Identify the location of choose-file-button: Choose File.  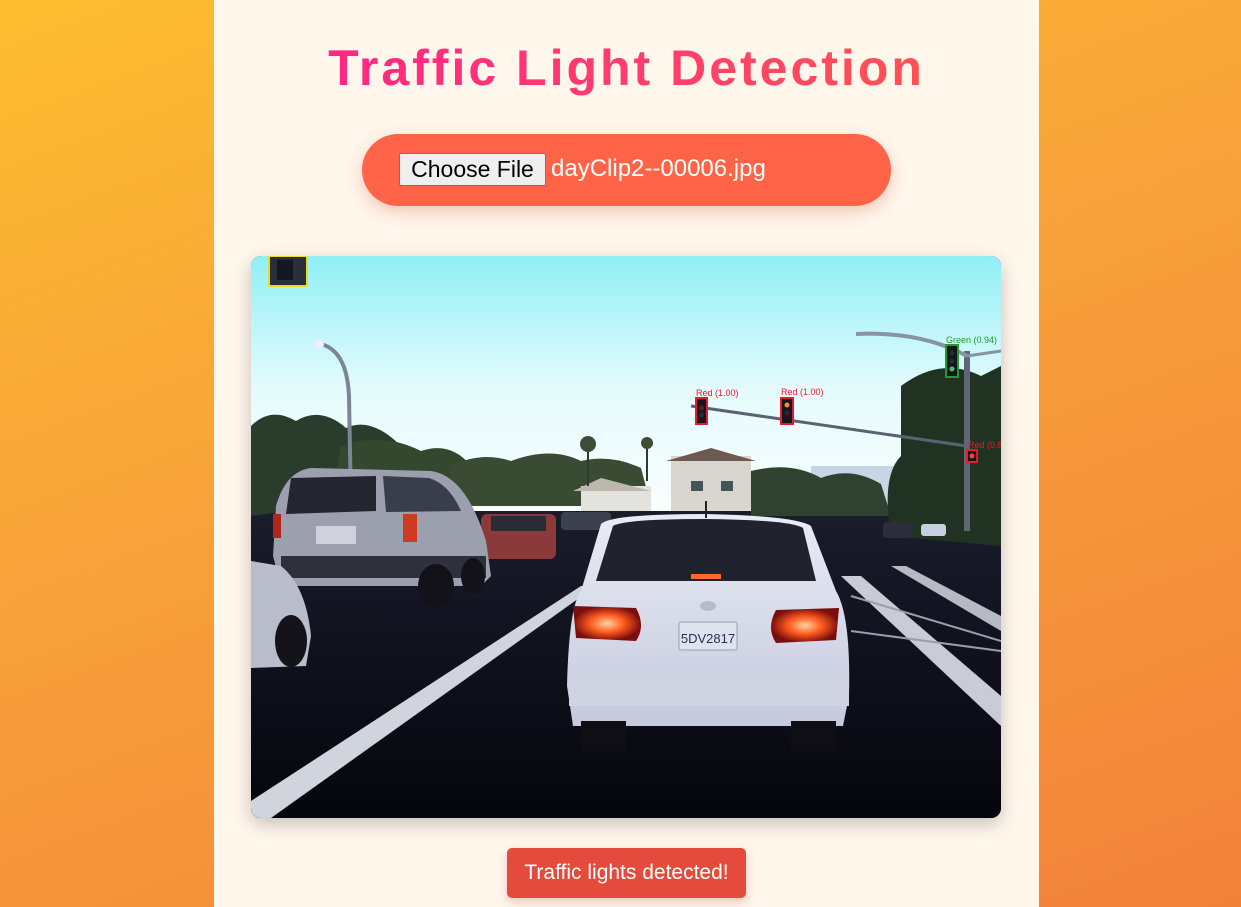
(472, 169).